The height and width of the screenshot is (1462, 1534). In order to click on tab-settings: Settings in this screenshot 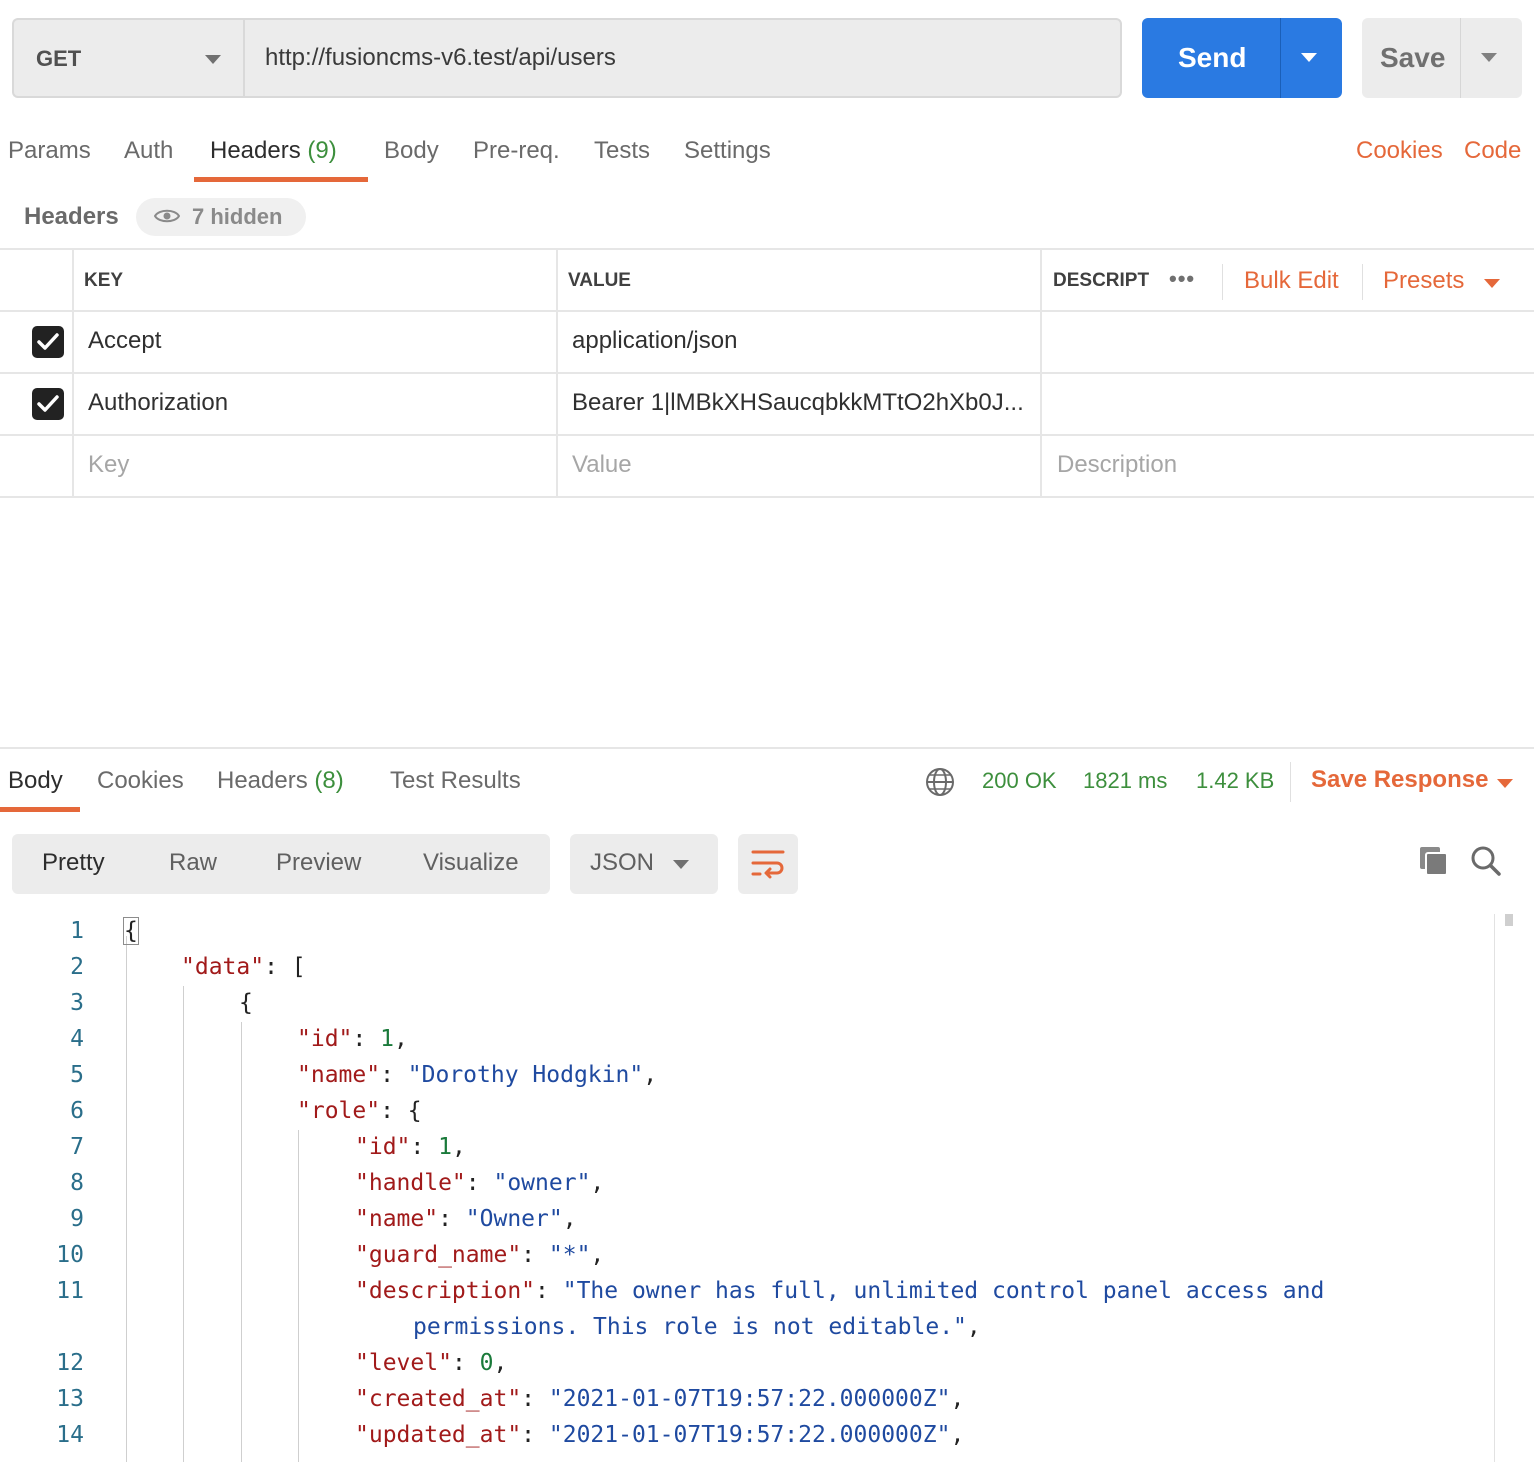, I will do `click(727, 151)`.